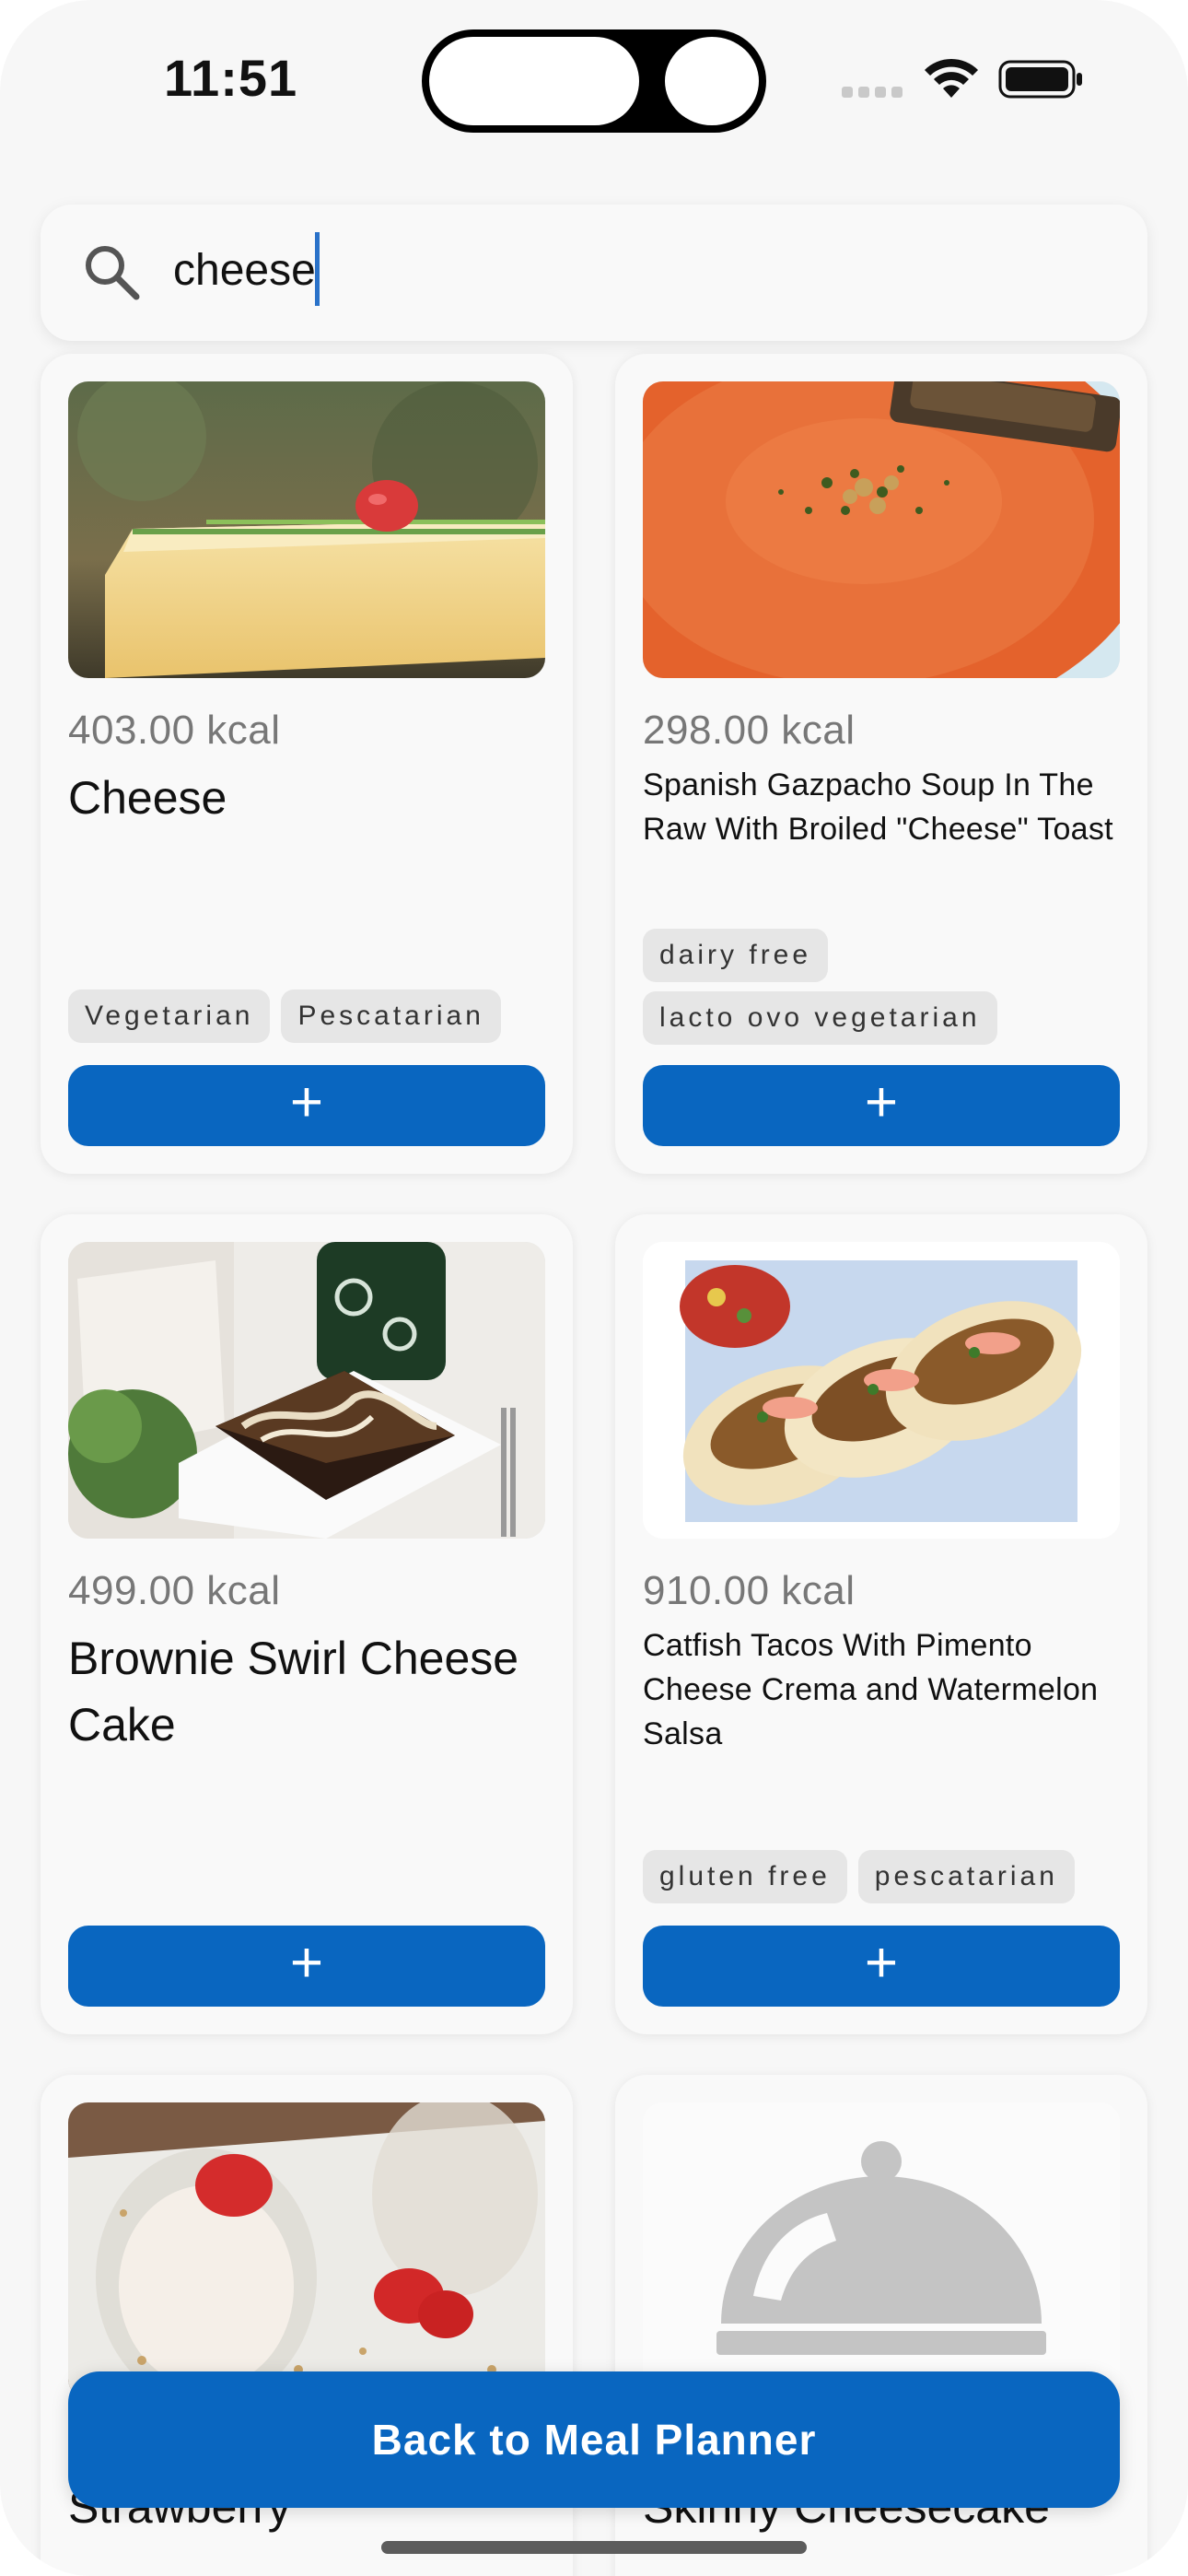  Describe the element at coordinates (966, 1876) in the screenshot. I see `diet-tag: pescatarian` at that location.